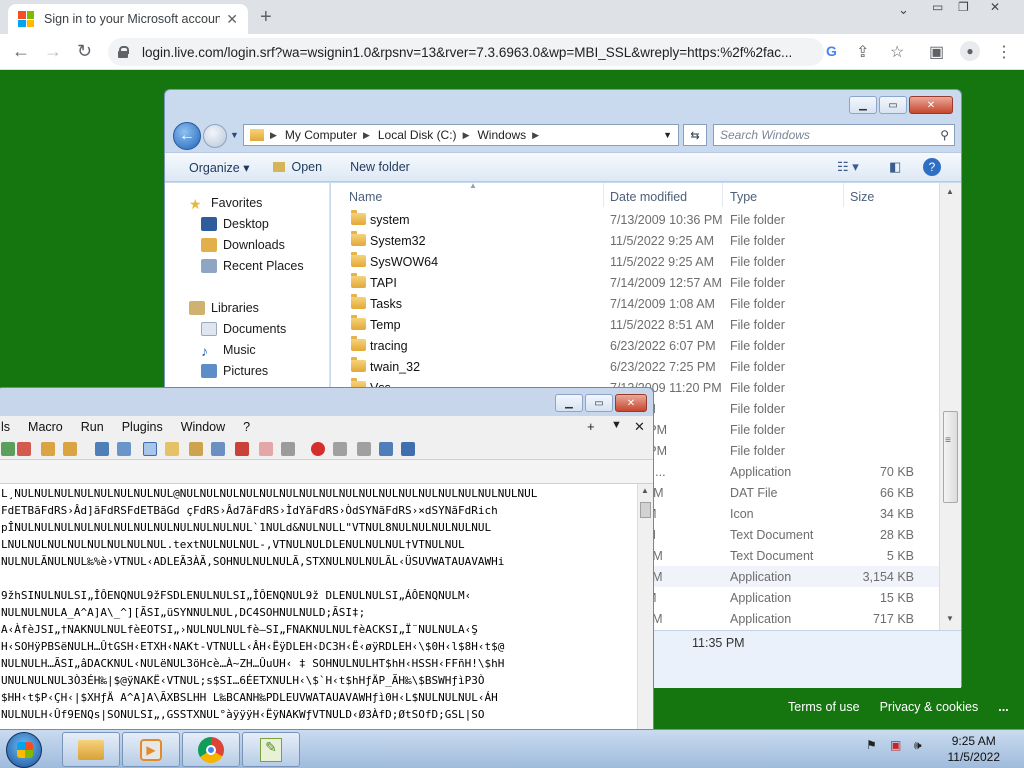 The height and width of the screenshot is (768, 1024). What do you see at coordinates (266, 17) in the screenshot?
I see `new-tab-button: +` at bounding box center [266, 17].